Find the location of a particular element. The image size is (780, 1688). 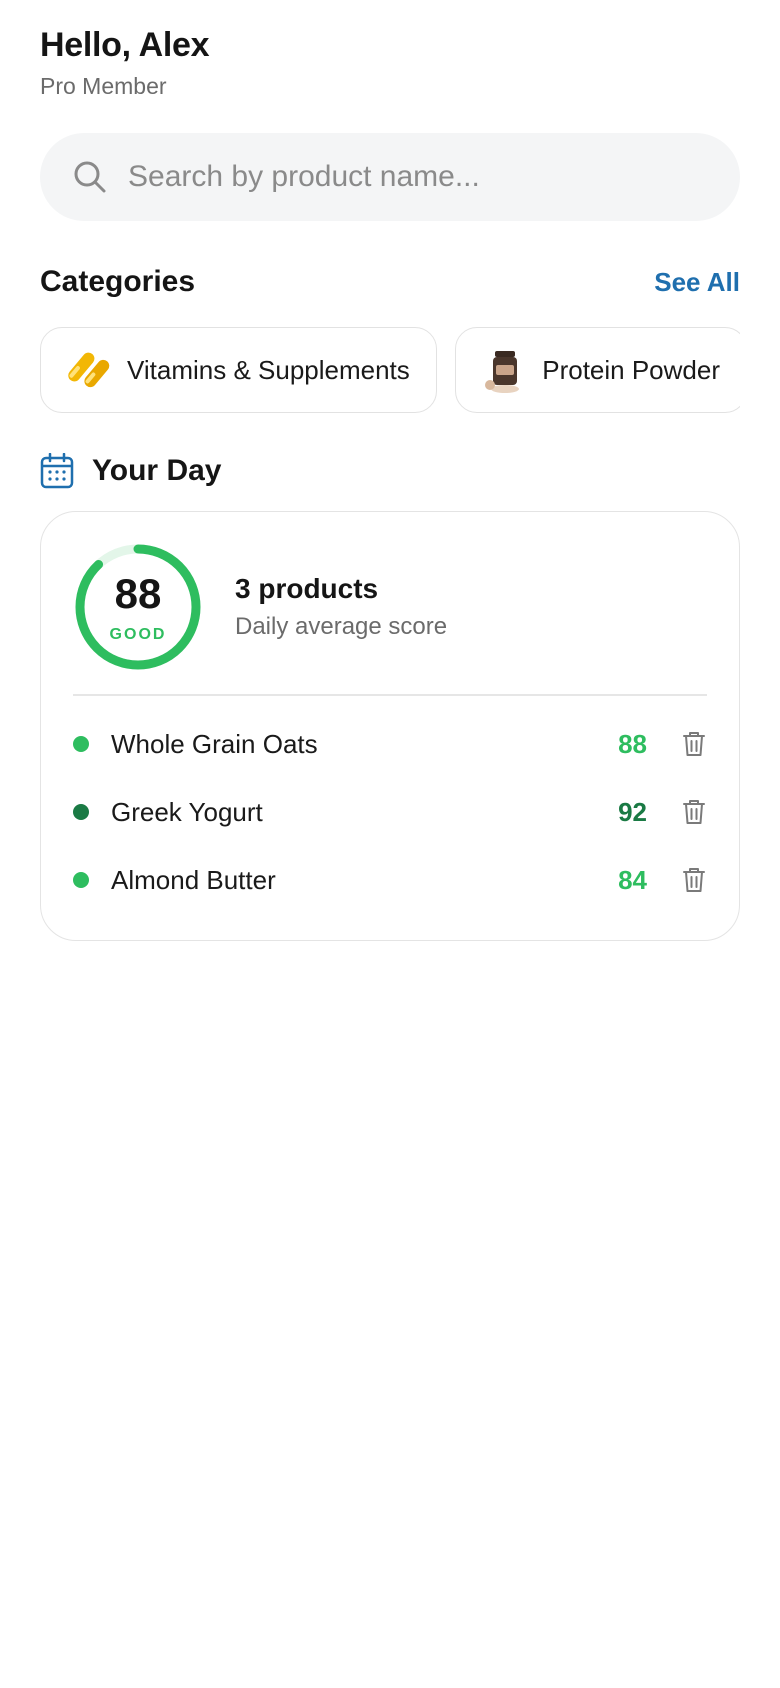

your-day-title: Your Day is located at coordinates (157, 470).